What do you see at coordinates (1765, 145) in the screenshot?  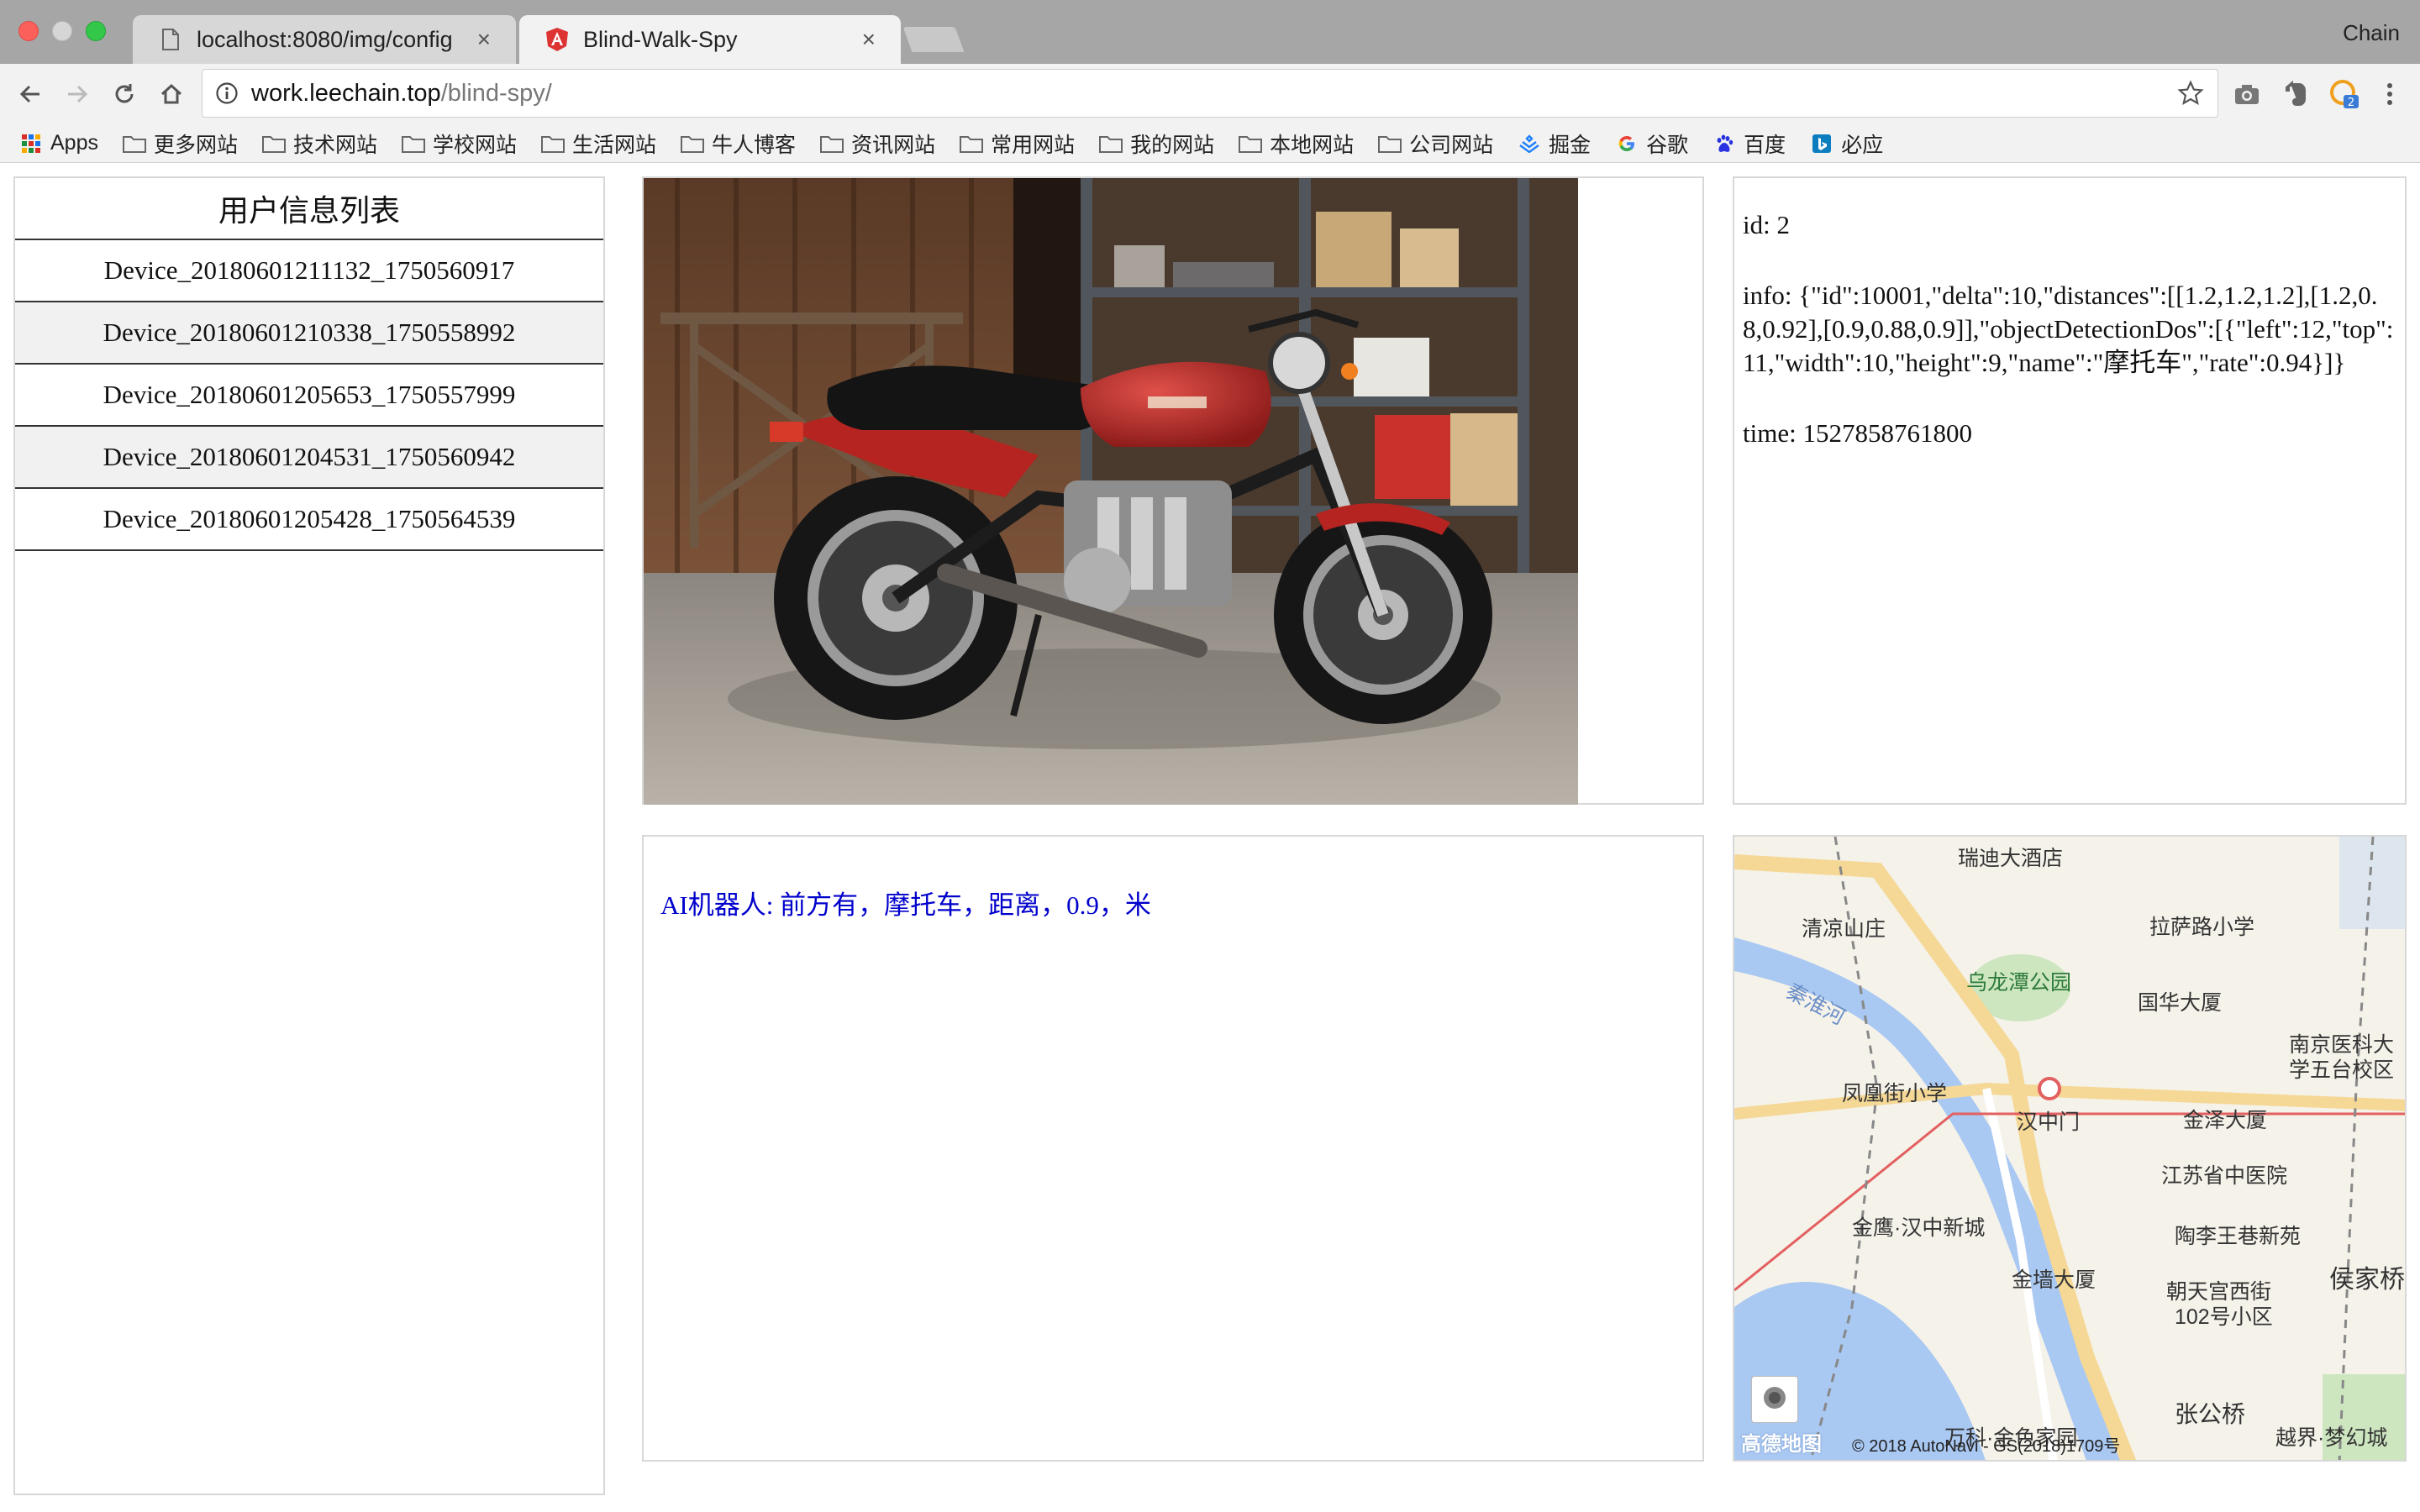 I see `bookmark-label: 百度` at bounding box center [1765, 145].